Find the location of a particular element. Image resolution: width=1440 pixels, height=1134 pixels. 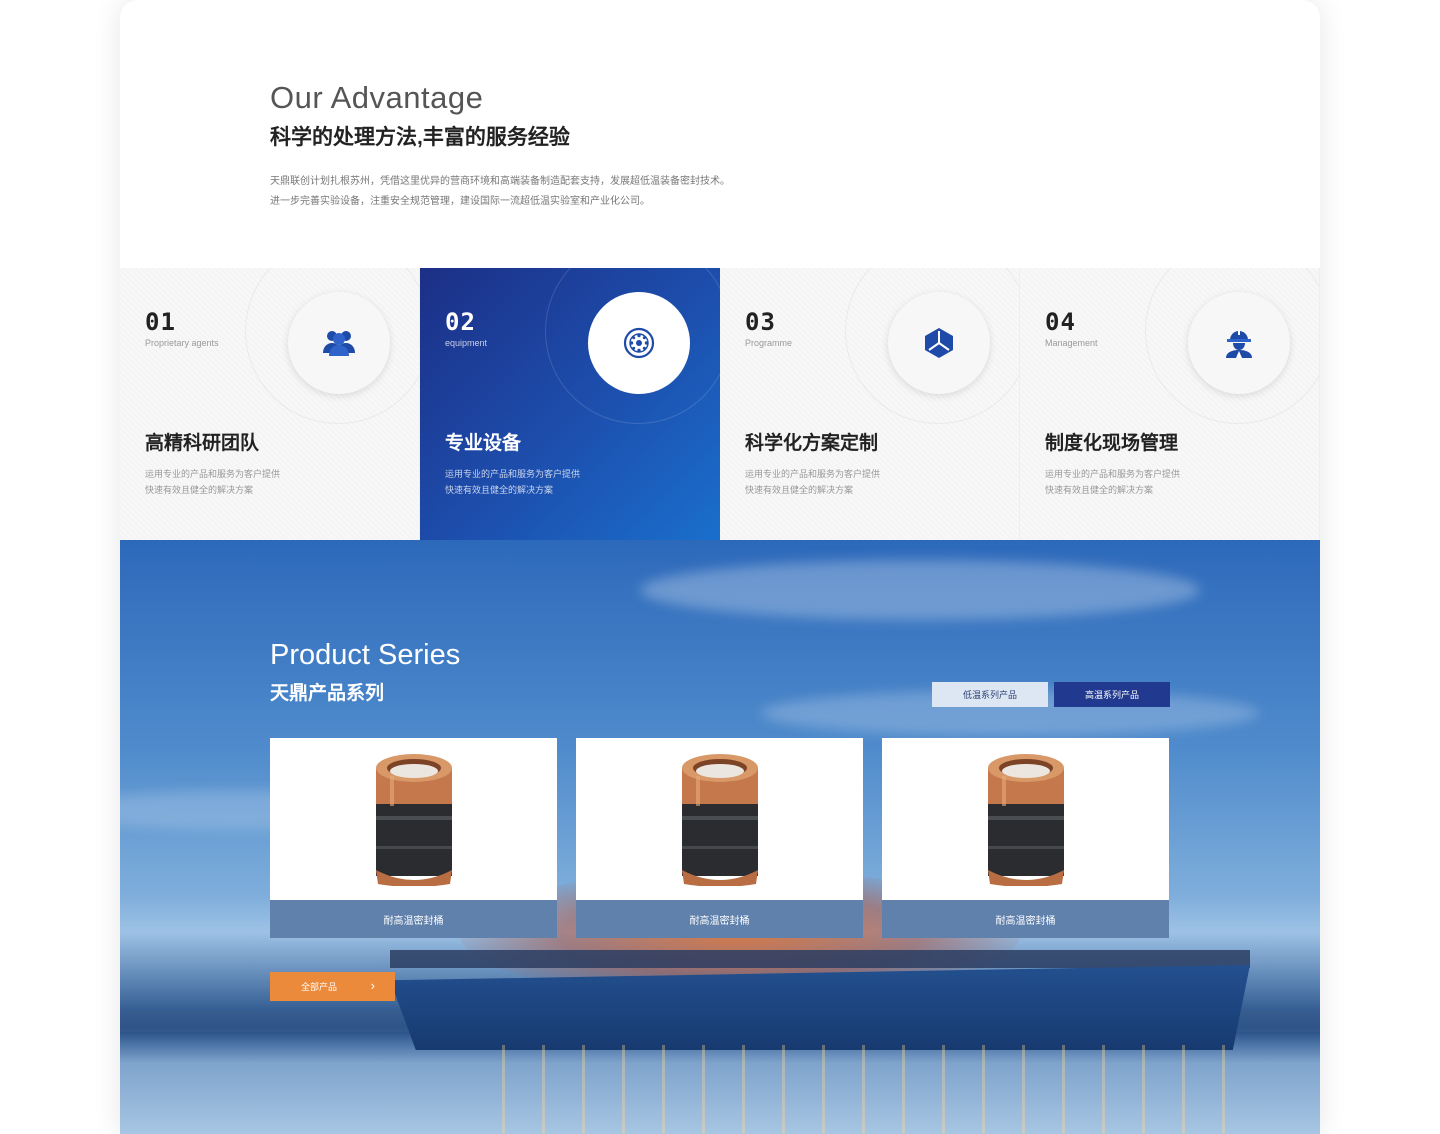

chevron-right-icon: › is located at coordinates (372, 985).